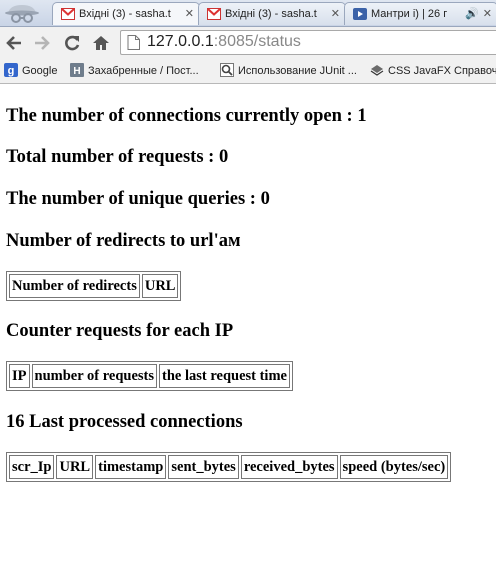  I want to click on svg-text: g, so click(11, 71).